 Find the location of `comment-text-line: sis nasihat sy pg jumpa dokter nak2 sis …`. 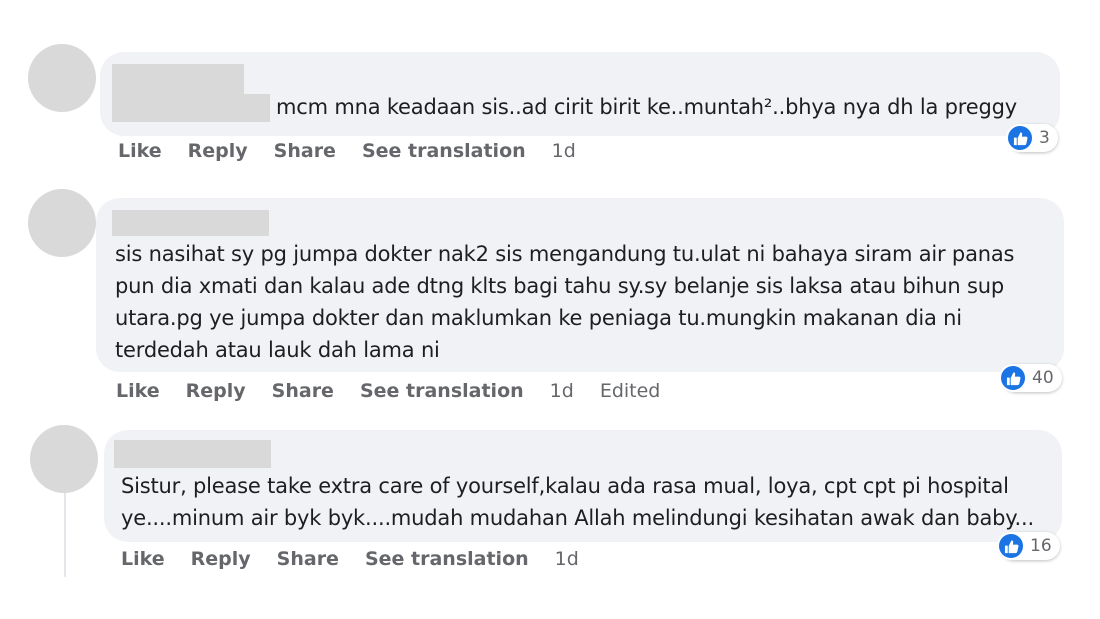

comment-text-line: sis nasihat sy pg jumpa dokter nak2 sis … is located at coordinates (565, 254).